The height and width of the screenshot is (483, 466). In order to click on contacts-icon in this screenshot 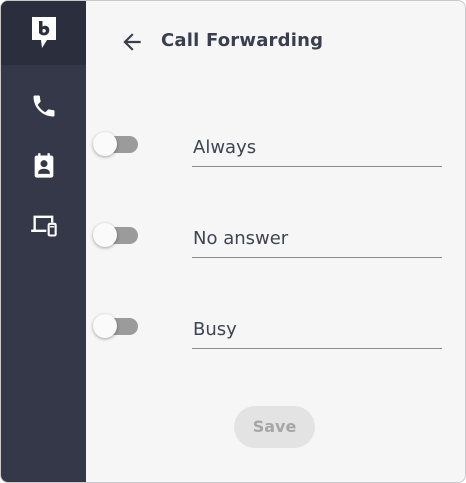, I will do `click(44, 166)`.